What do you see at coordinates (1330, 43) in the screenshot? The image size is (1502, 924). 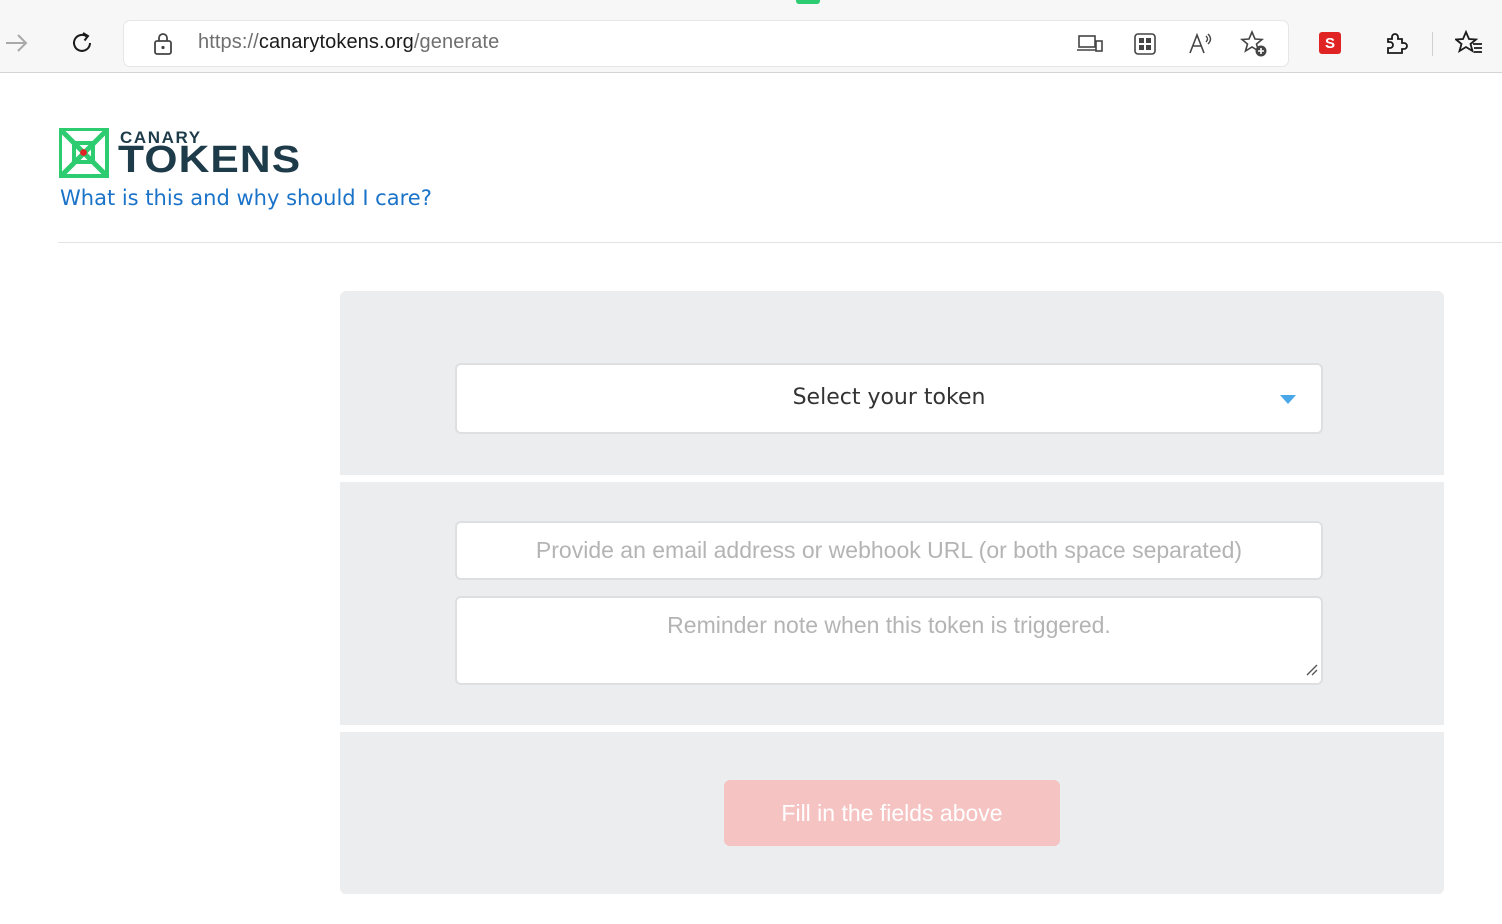 I see `extension-s-icon: S` at bounding box center [1330, 43].